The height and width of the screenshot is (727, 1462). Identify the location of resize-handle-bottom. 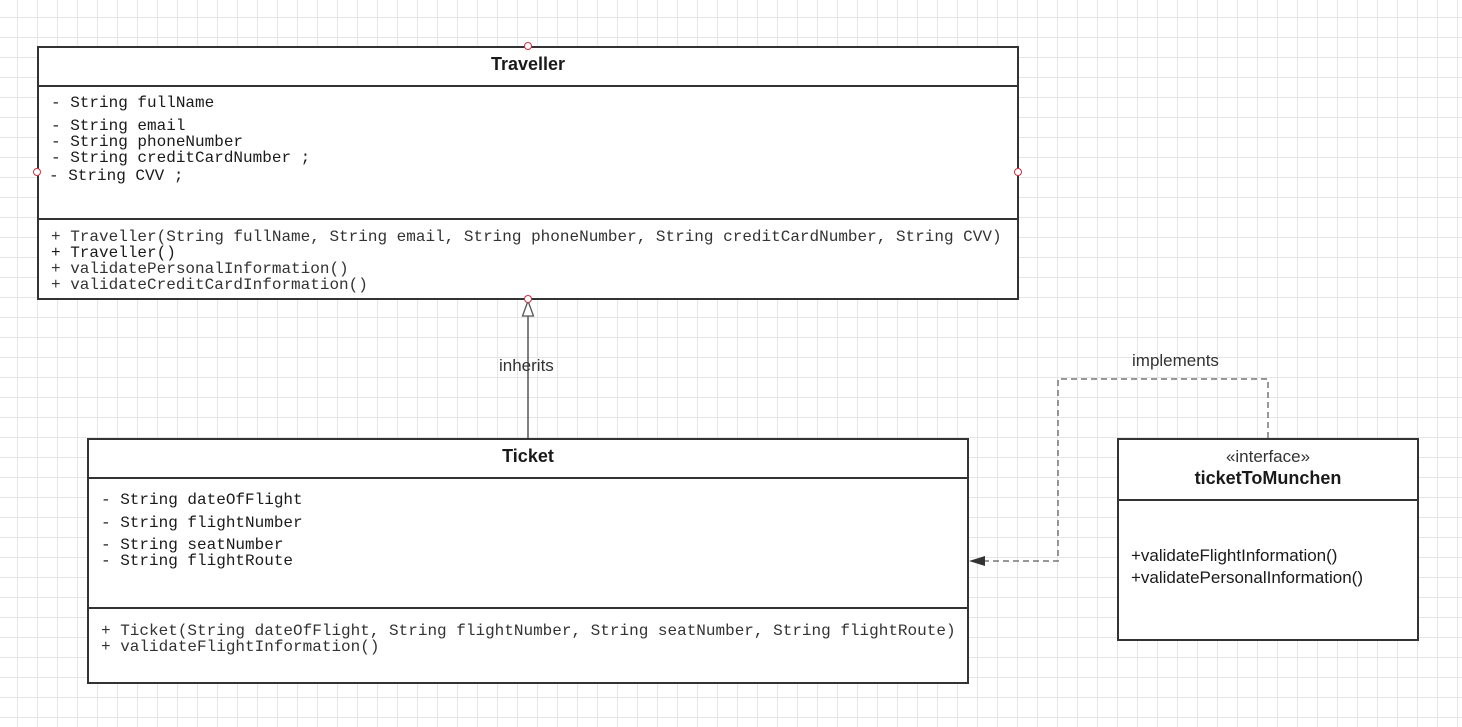
(528, 299).